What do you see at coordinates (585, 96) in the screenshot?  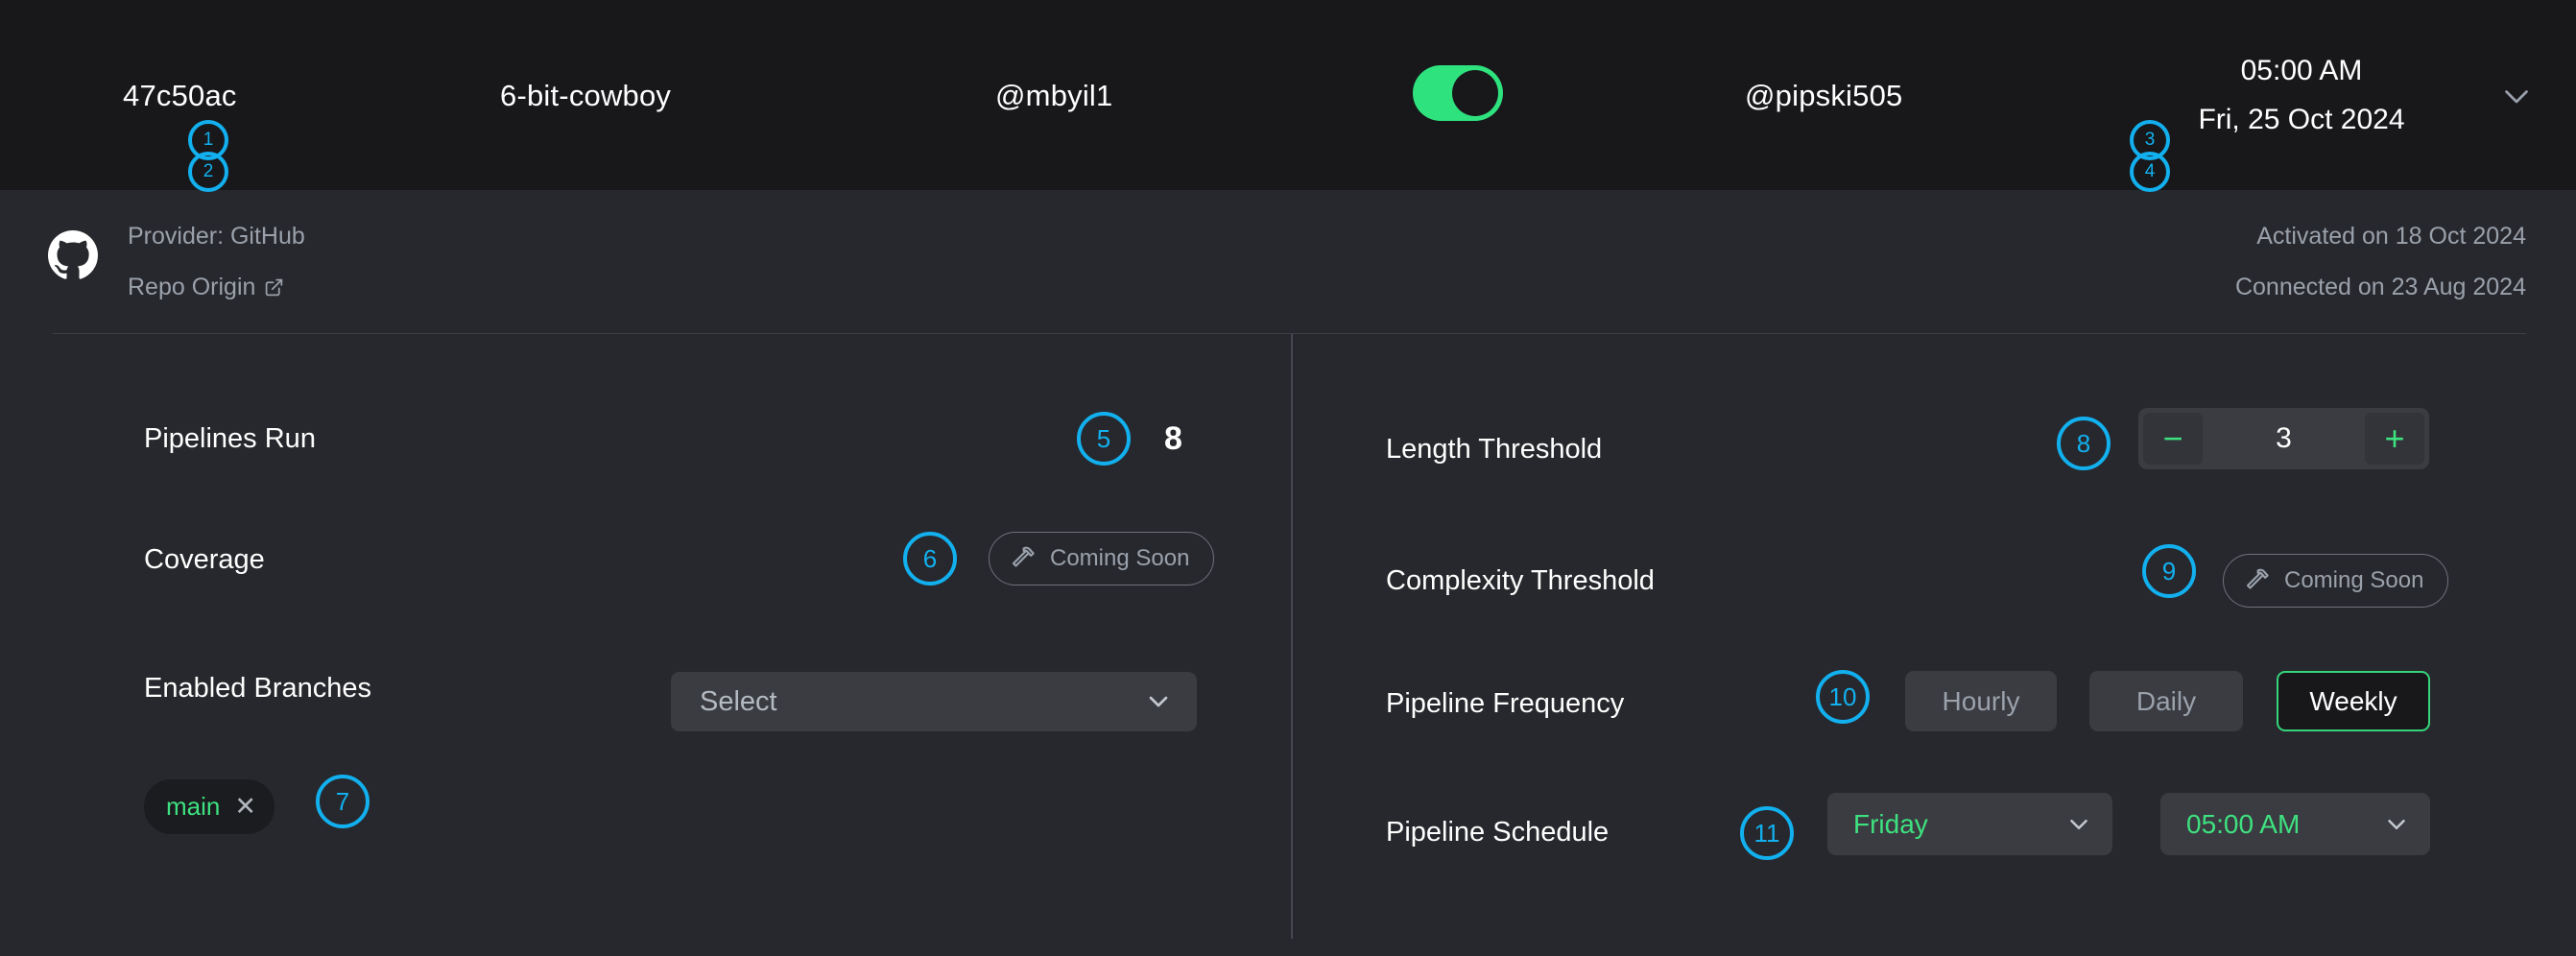 I see `repo-name: 6-bit-cowboy` at bounding box center [585, 96].